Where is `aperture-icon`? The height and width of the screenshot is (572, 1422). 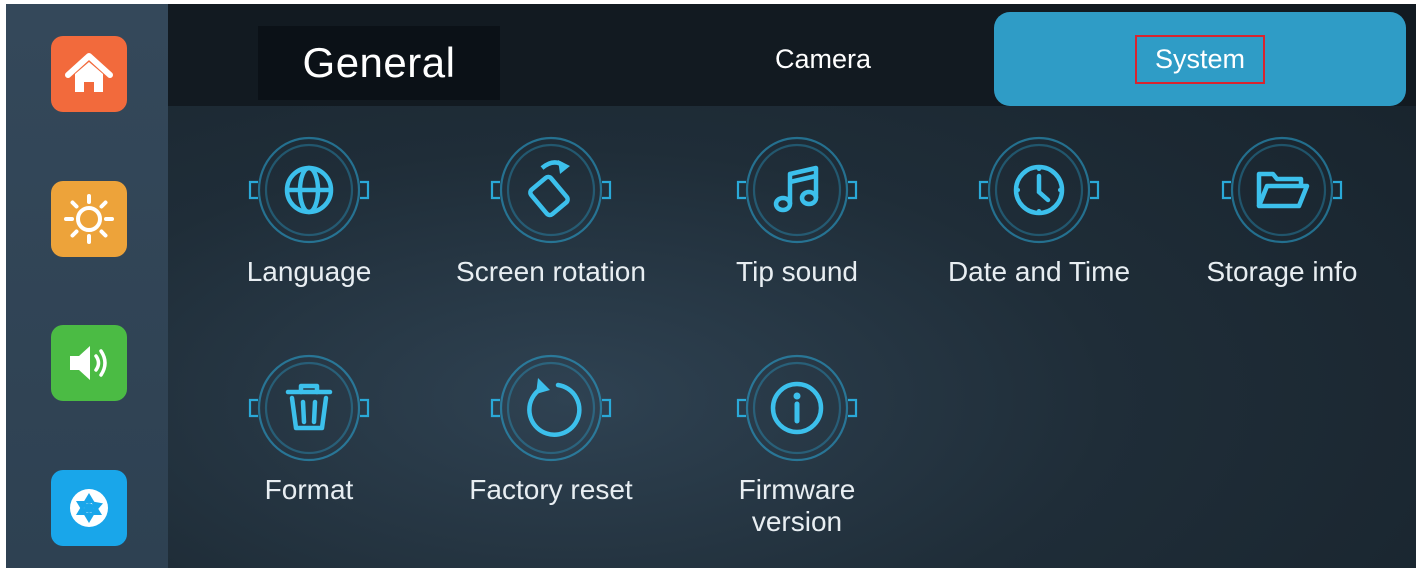 aperture-icon is located at coordinates (89, 508).